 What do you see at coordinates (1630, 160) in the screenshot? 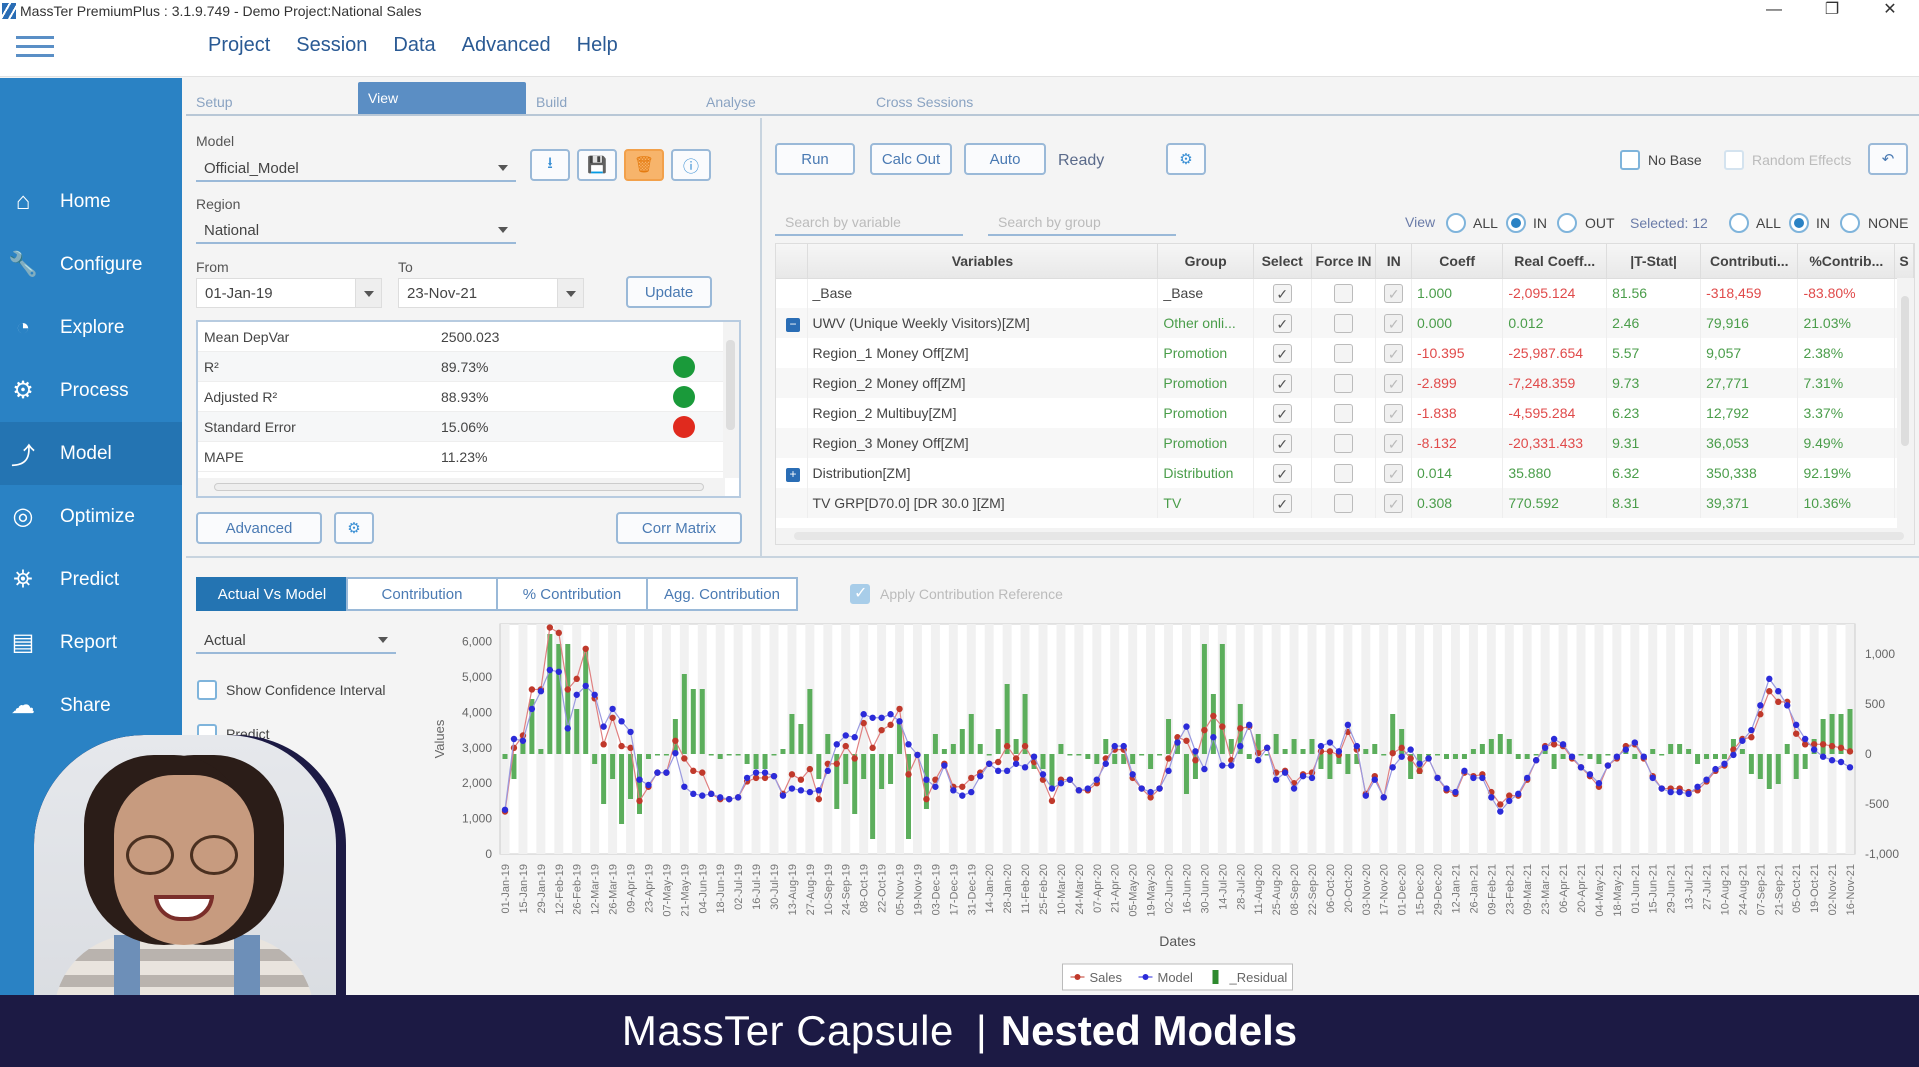
I see `no-base-checkbox` at bounding box center [1630, 160].